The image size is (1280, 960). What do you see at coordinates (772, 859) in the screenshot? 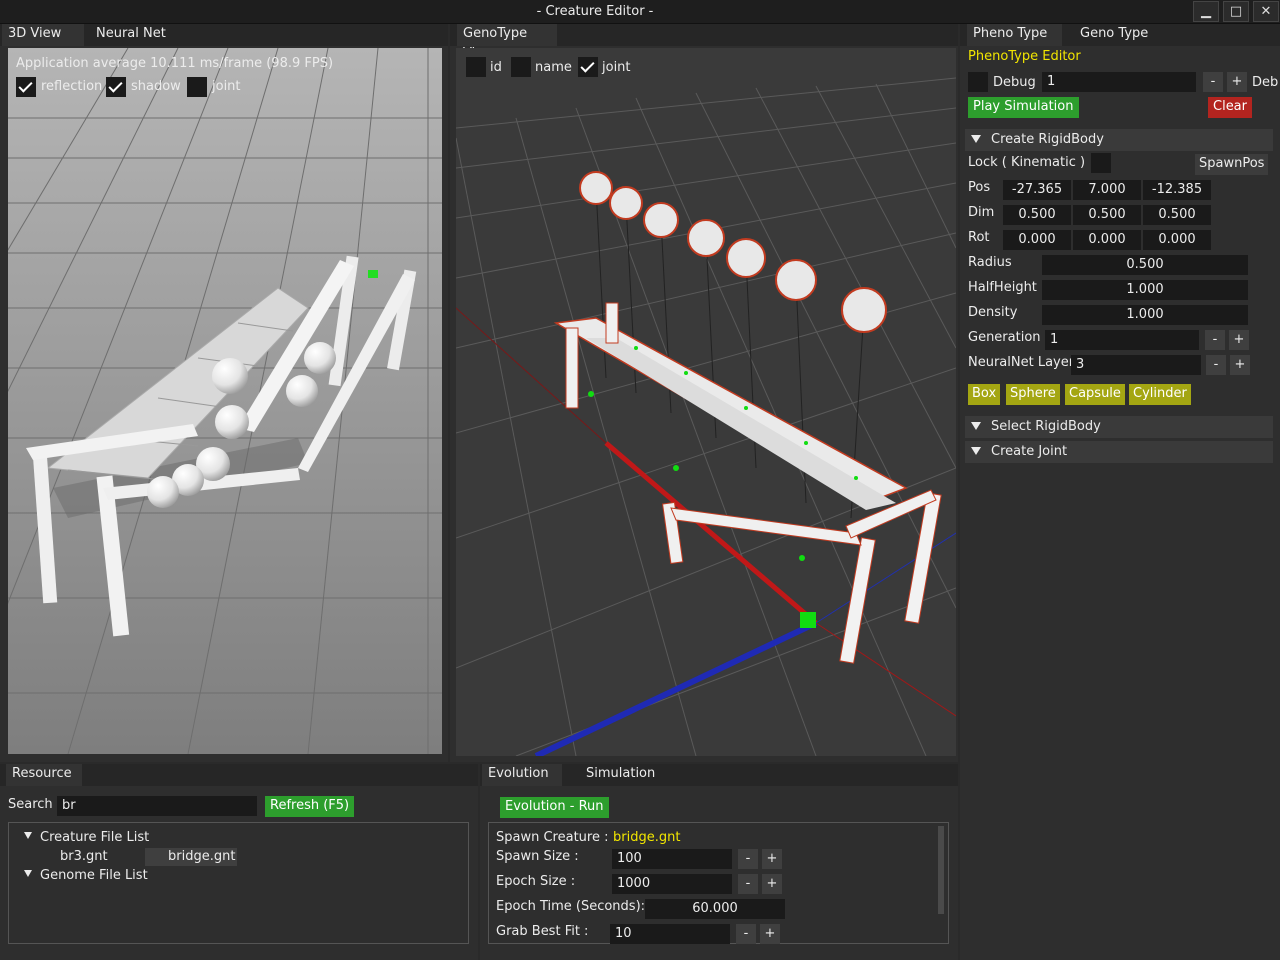
I see `spawn-size-increment: +` at bounding box center [772, 859].